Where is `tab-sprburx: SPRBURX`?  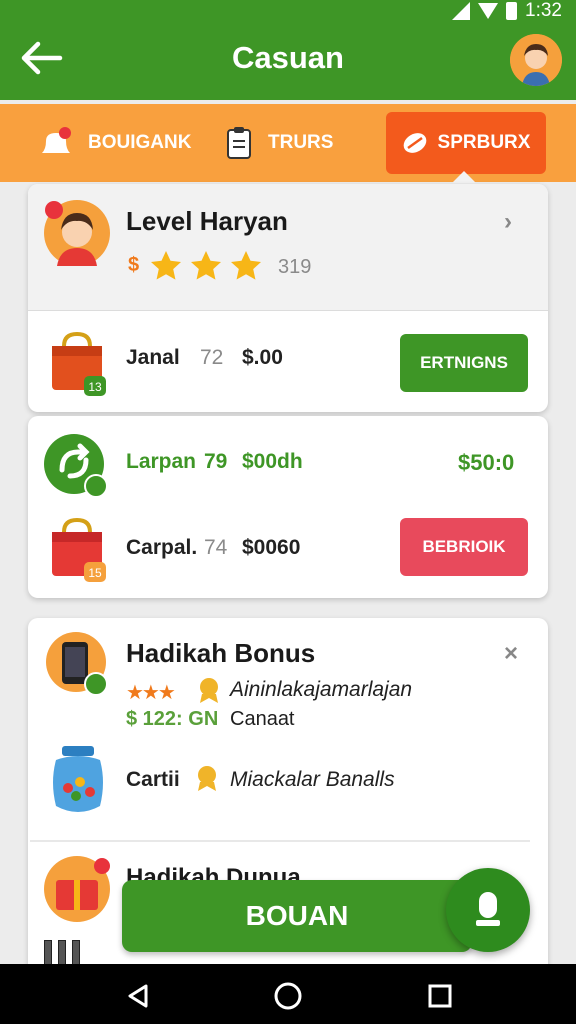 tab-sprburx: SPRBURX is located at coordinates (466, 143).